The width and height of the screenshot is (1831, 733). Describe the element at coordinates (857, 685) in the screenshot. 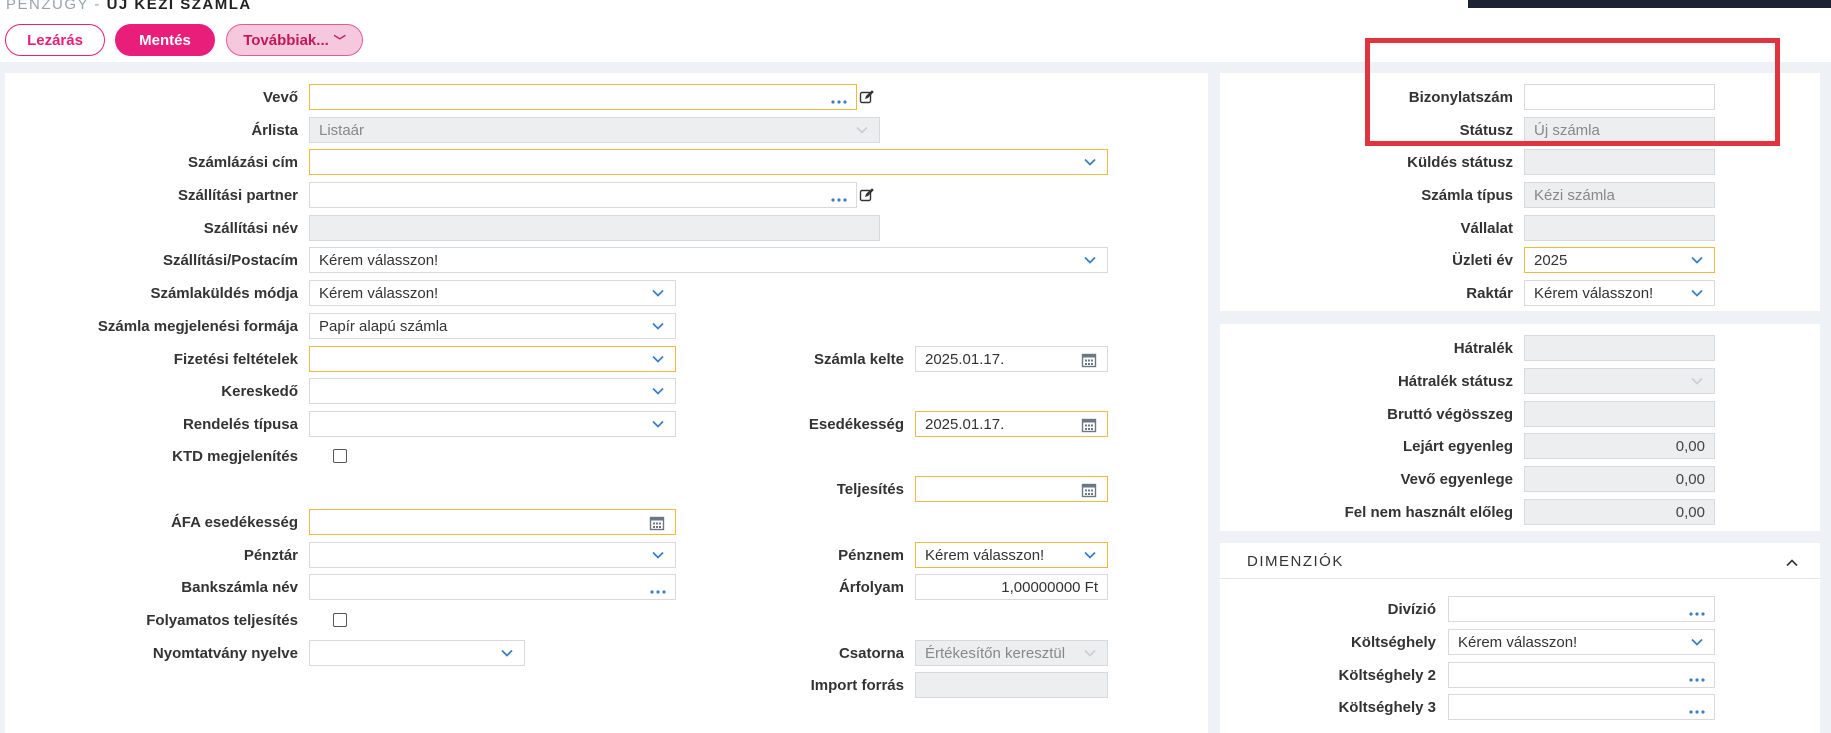

I see `import-source-label: Import forrás` at that location.